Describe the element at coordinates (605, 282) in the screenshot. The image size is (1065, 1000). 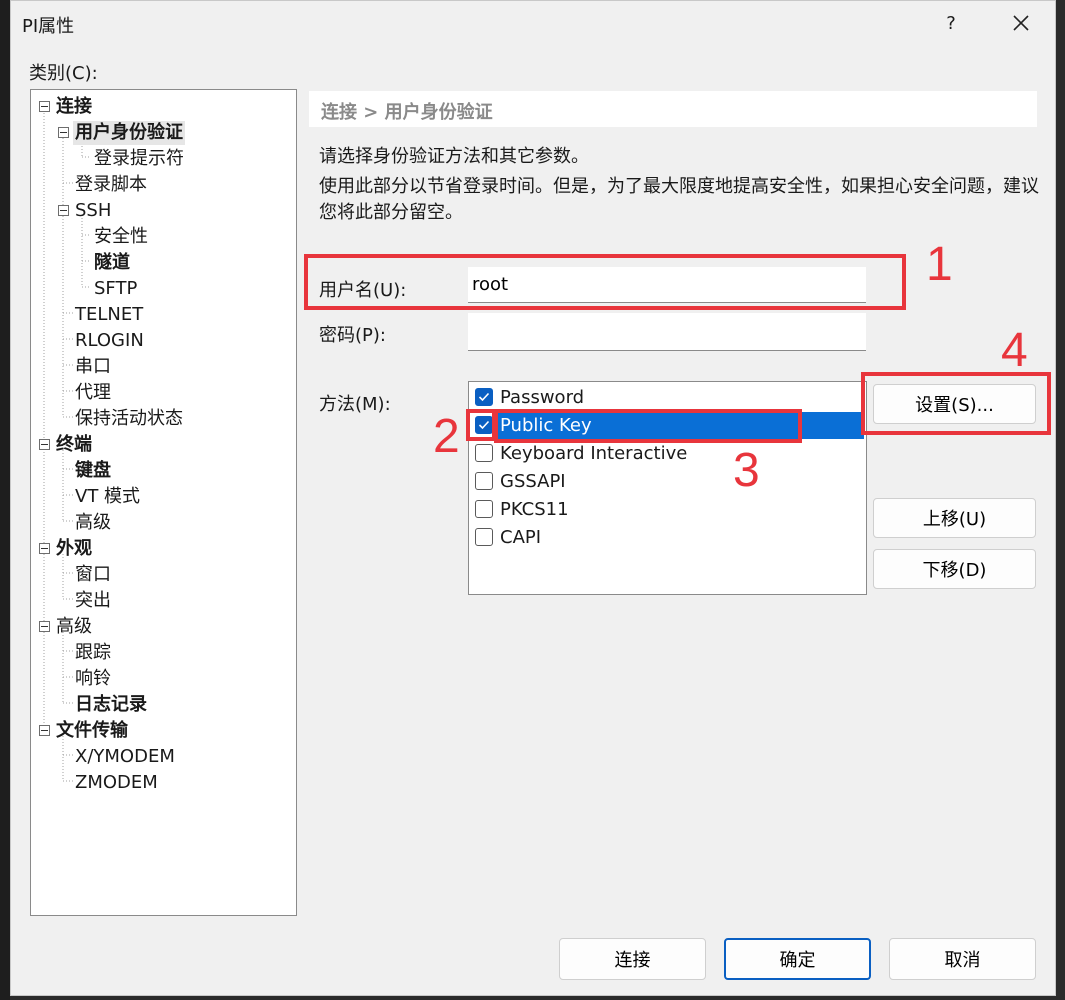
I see `annotation-box-username` at that location.